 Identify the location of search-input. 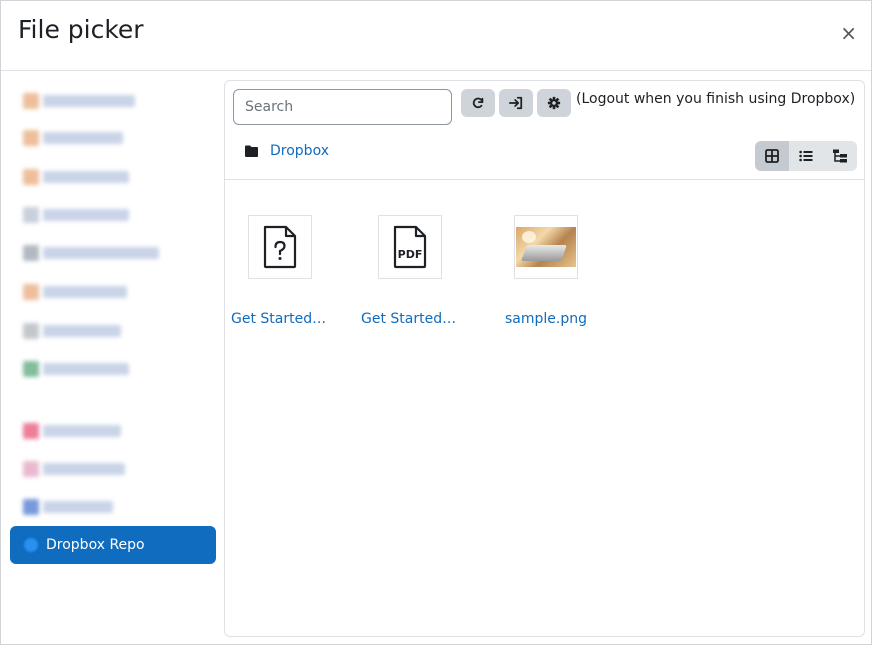
(342, 107).